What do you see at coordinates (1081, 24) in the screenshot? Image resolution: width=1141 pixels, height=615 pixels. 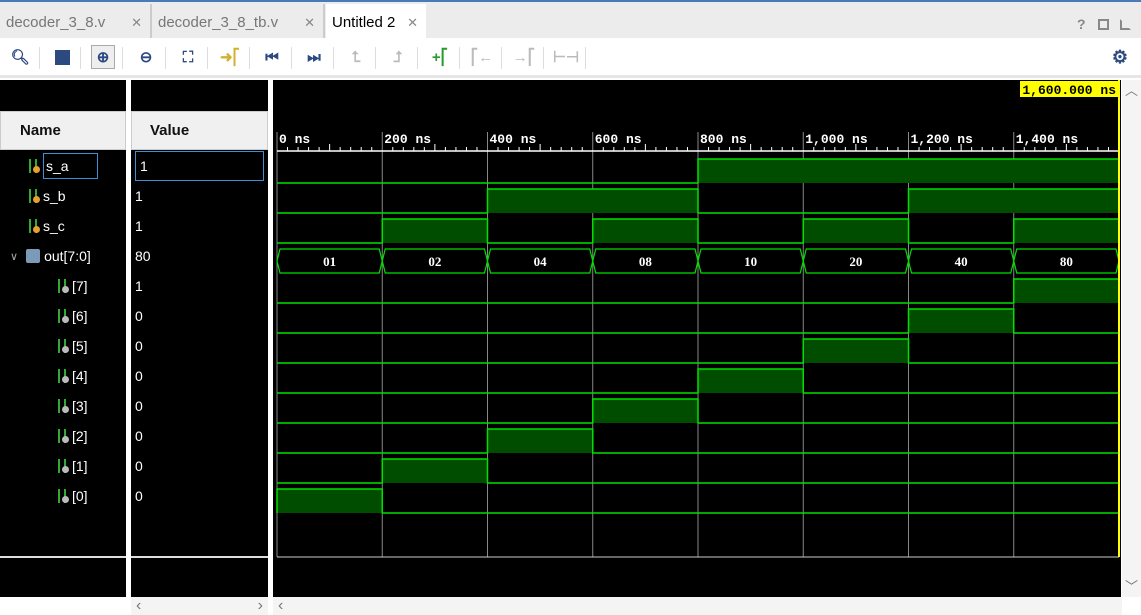 I see `help-icon: ?` at bounding box center [1081, 24].